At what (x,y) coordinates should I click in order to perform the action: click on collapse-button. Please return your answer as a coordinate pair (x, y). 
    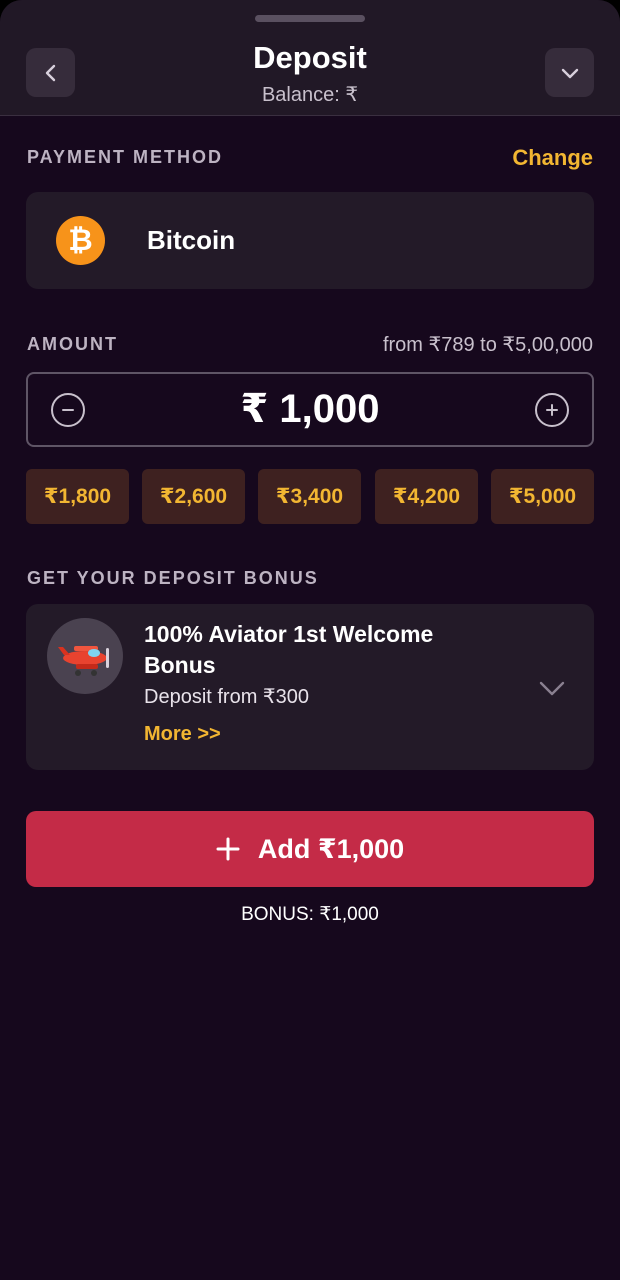
    Looking at the image, I should click on (569, 72).